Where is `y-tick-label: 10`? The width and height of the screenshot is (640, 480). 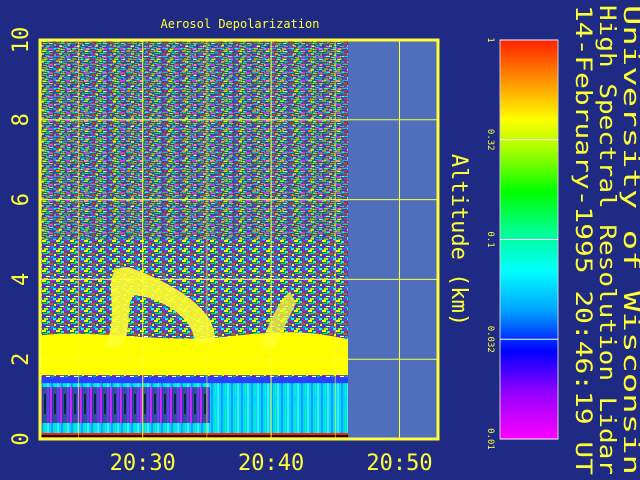
y-tick-label: 10 is located at coordinates (21, 40).